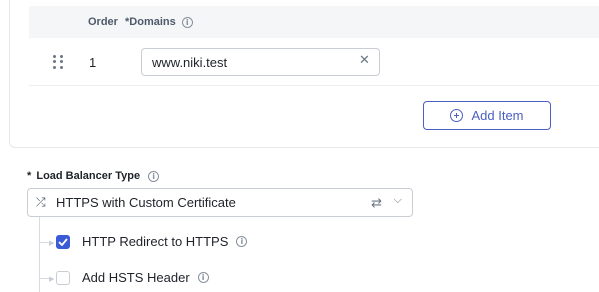 This screenshot has width=599, height=292. What do you see at coordinates (376, 203) in the screenshot?
I see `swap-icon: ⇄` at bounding box center [376, 203].